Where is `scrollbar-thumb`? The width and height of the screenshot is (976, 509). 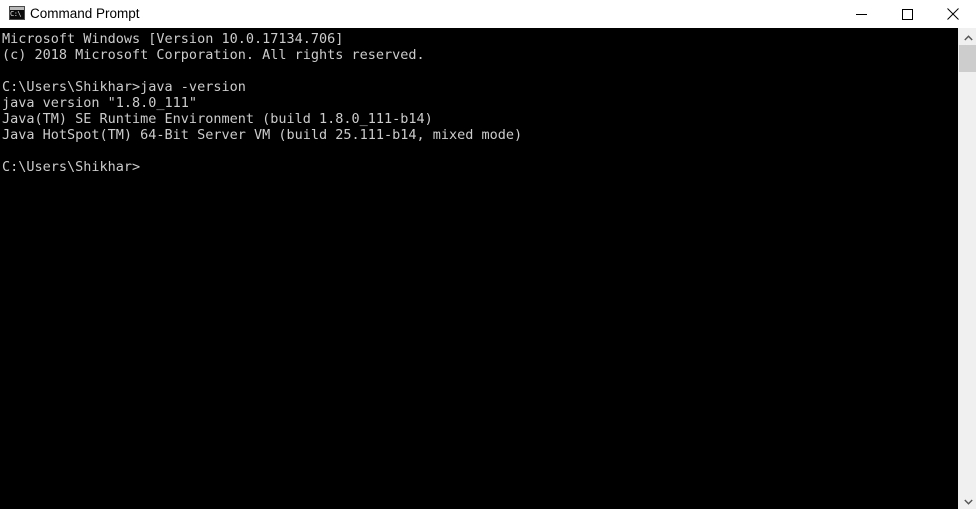 scrollbar-thumb is located at coordinates (967, 58).